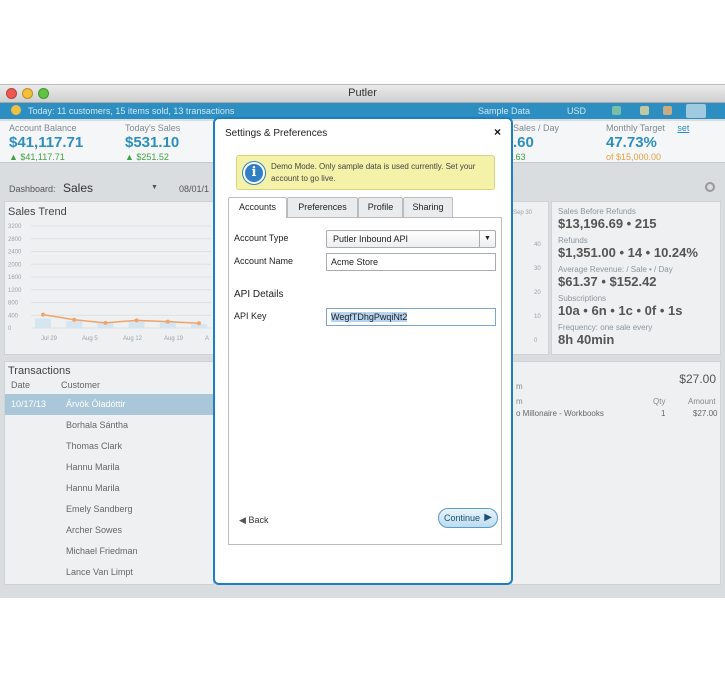  I want to click on stat-label: Sales Before Refunds, so click(597, 211).